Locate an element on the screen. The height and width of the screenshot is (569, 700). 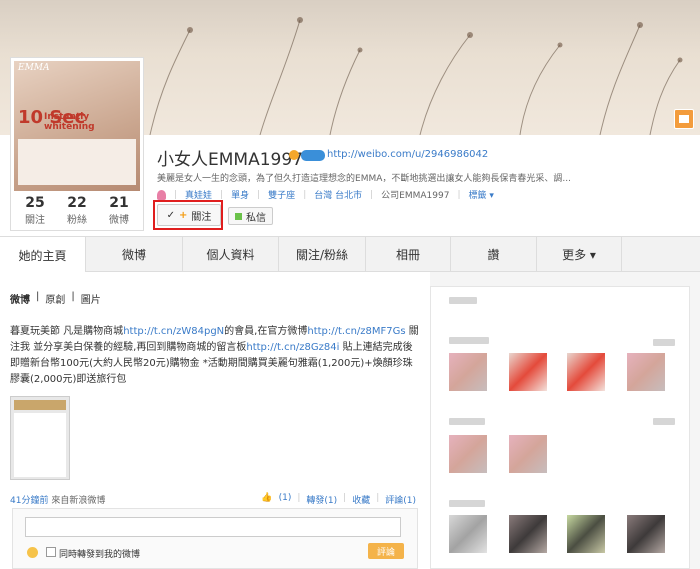
tab-home: 她的主頁 is located at coordinates (43, 255).